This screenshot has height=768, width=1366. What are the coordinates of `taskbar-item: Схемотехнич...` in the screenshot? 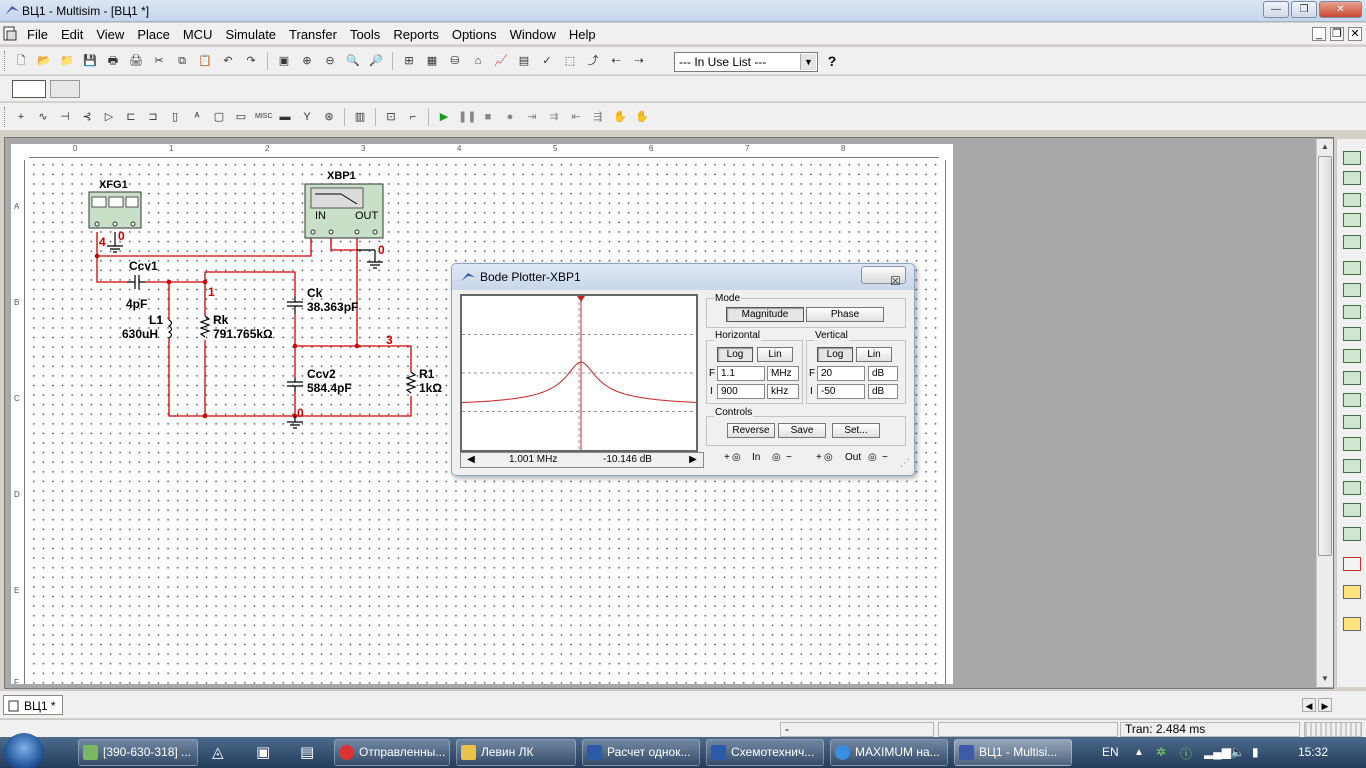 It's located at (765, 752).